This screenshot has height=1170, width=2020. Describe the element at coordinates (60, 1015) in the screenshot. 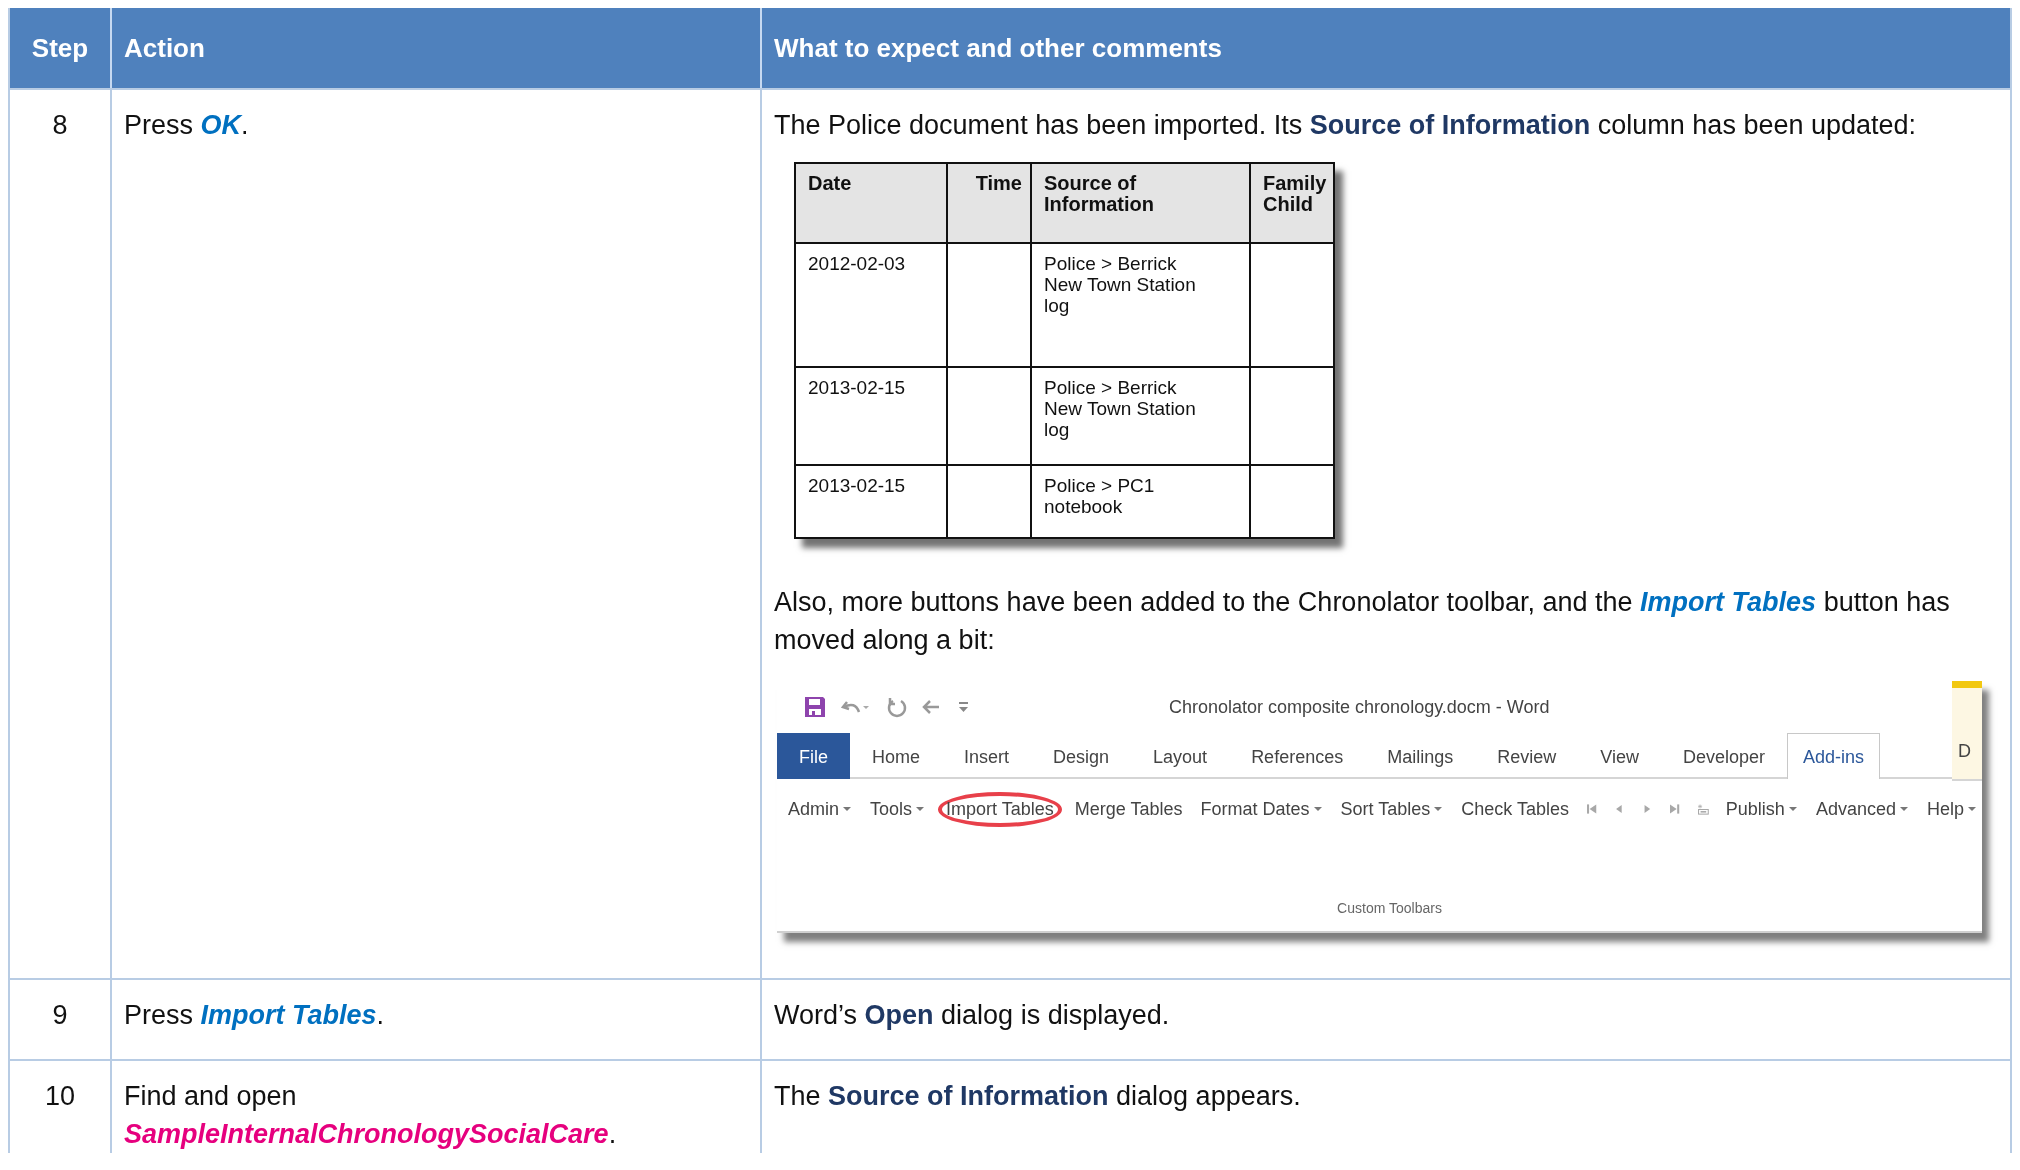

I see `step-number: 9` at that location.